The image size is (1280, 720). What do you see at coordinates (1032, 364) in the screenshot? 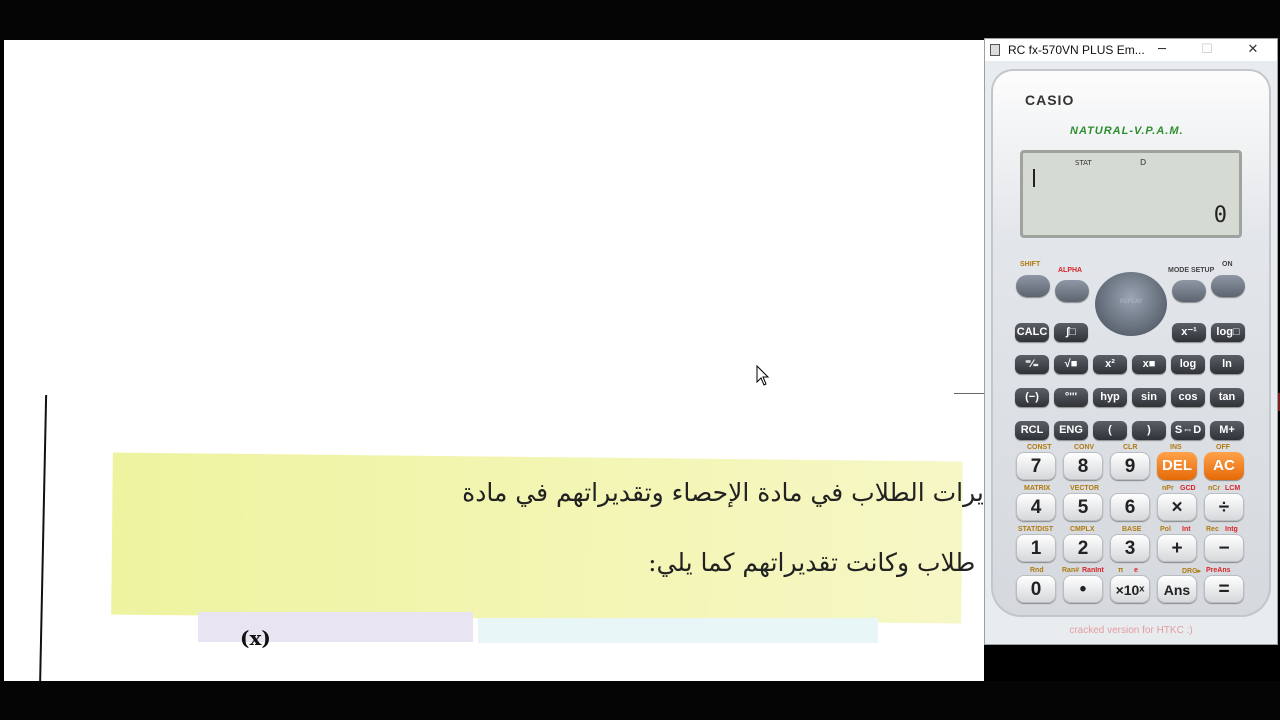
I see `fraction-key: ⁼⁄₌` at bounding box center [1032, 364].